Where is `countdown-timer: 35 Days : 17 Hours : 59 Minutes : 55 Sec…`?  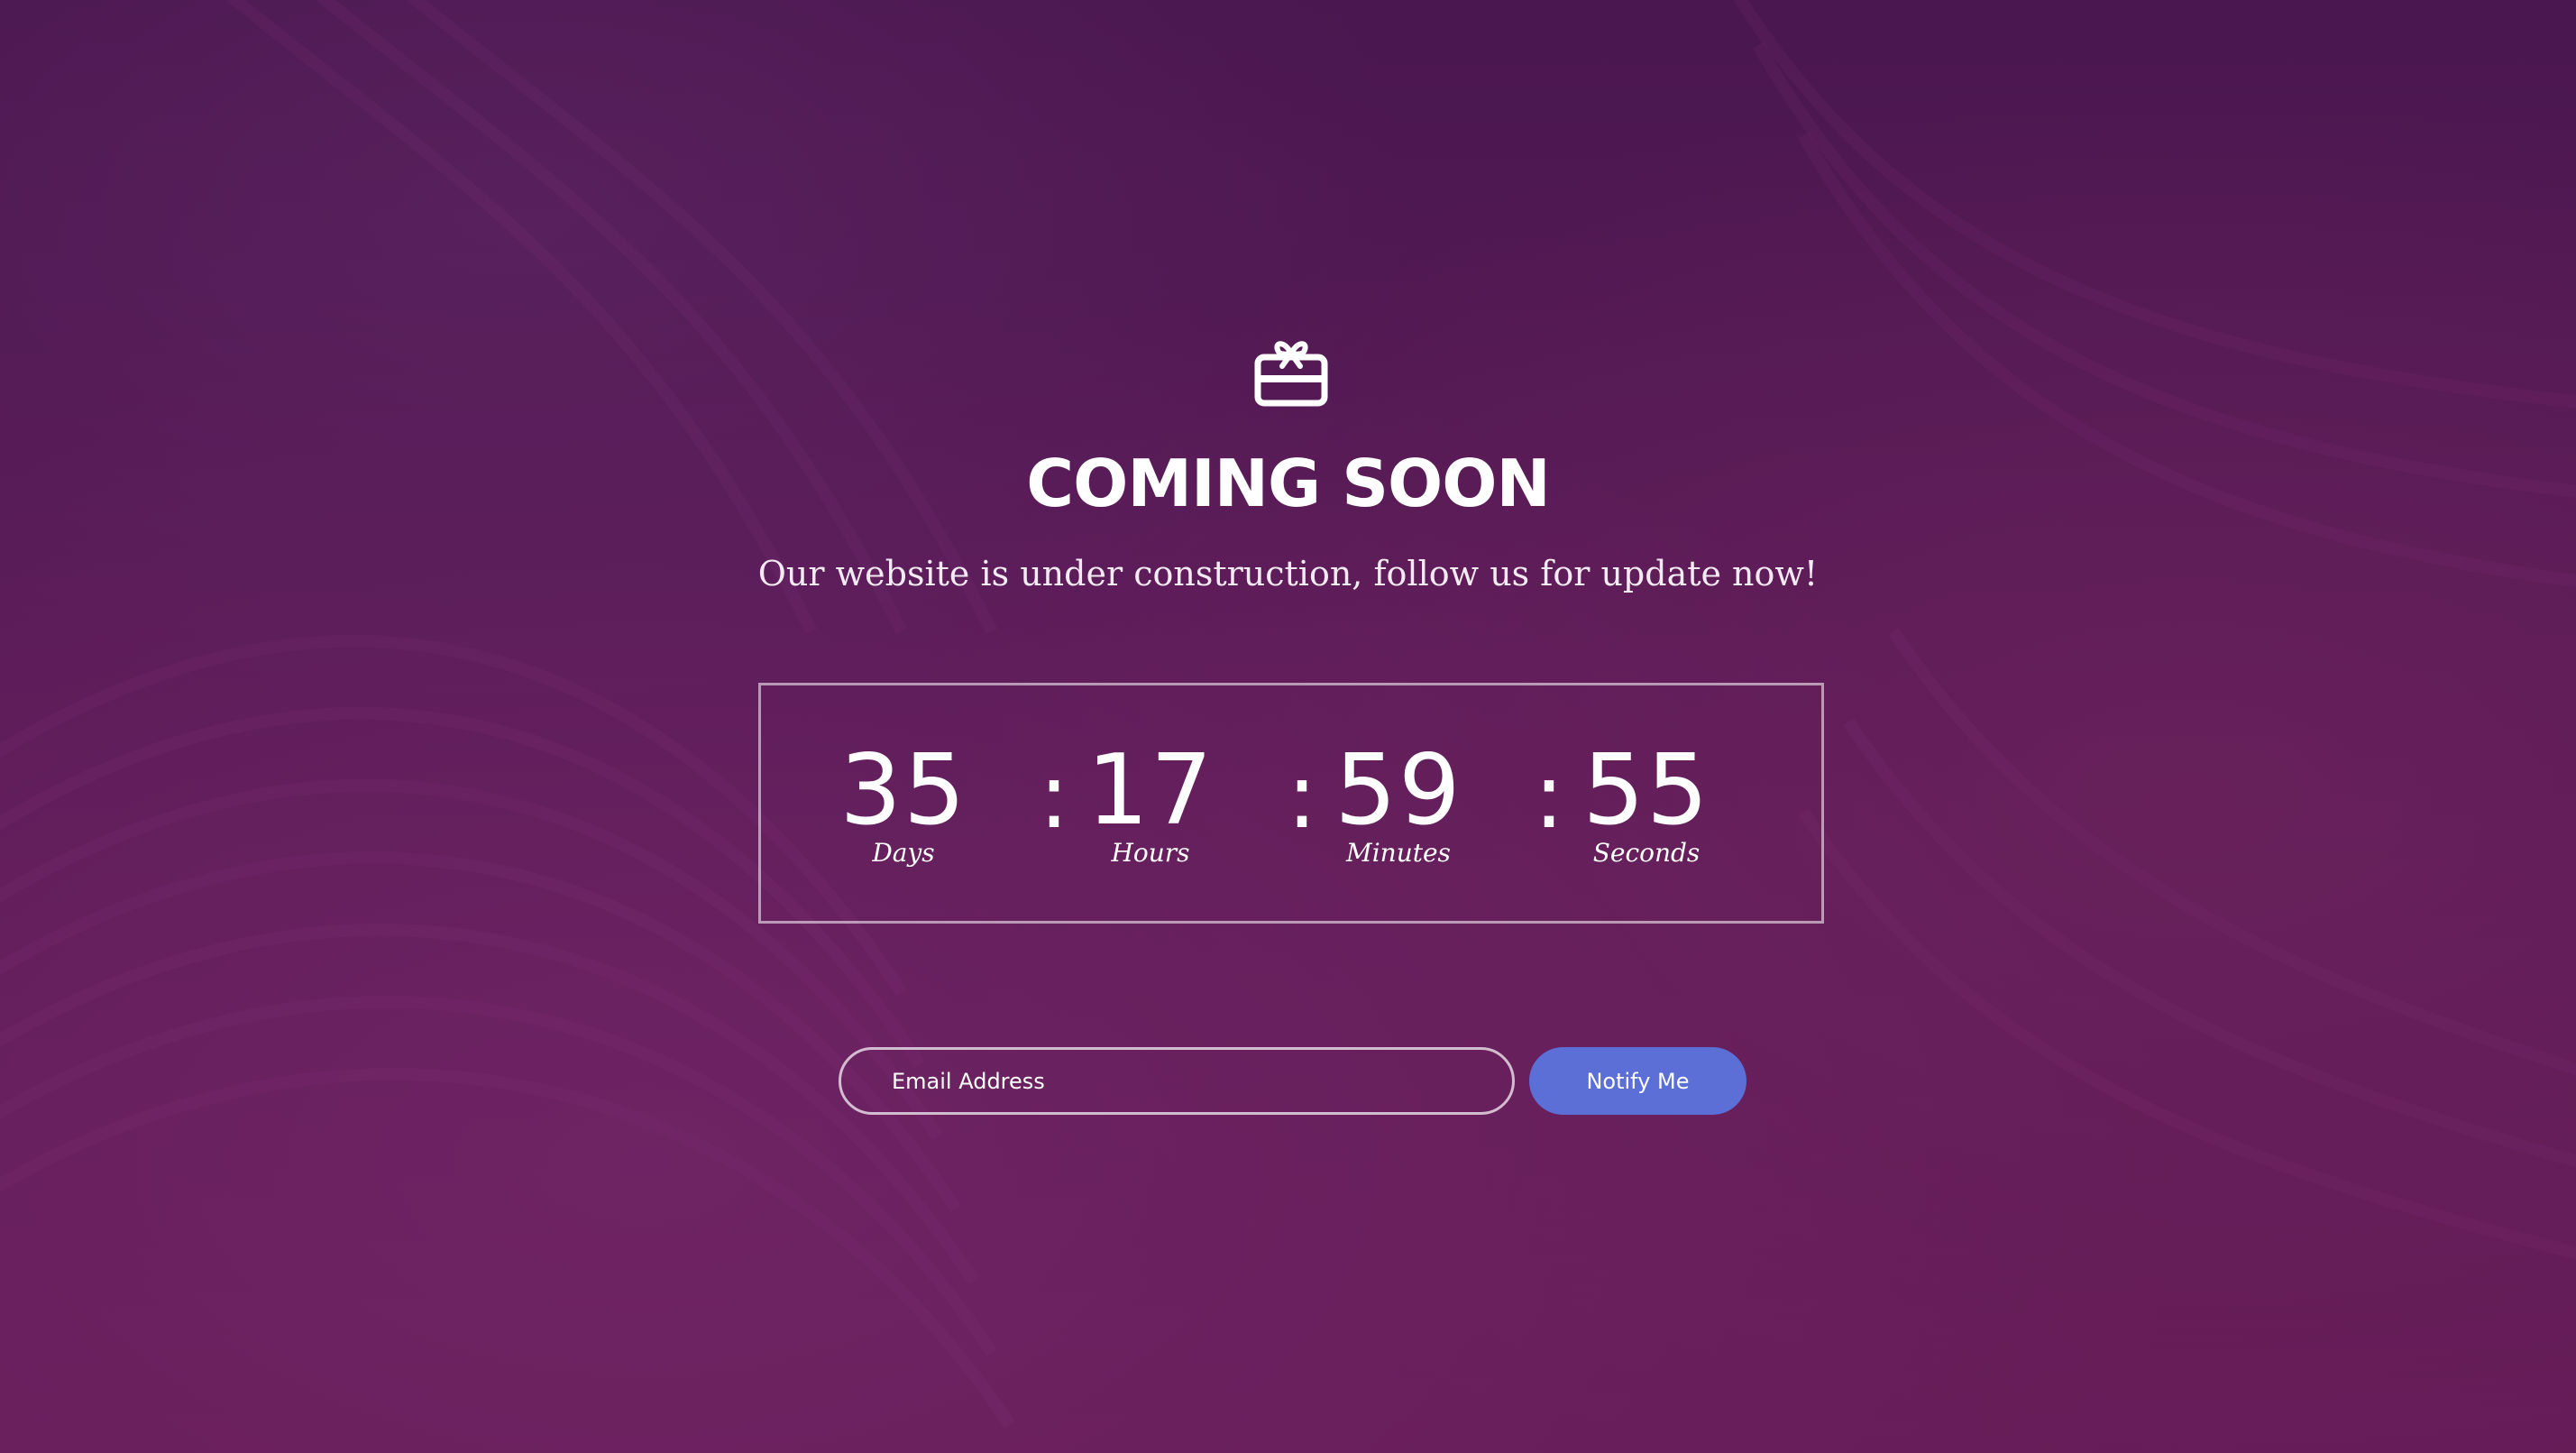
countdown-timer: 35 Days : 17 Hours : 59 Minutes : 55 Sec… is located at coordinates (1291, 803).